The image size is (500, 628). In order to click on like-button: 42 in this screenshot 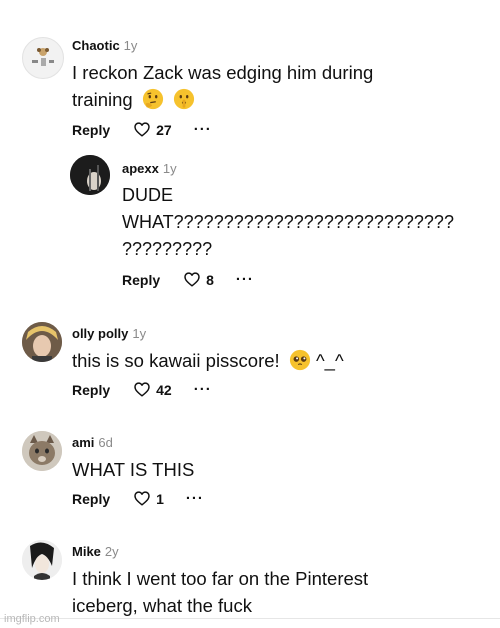, I will do `click(153, 390)`.